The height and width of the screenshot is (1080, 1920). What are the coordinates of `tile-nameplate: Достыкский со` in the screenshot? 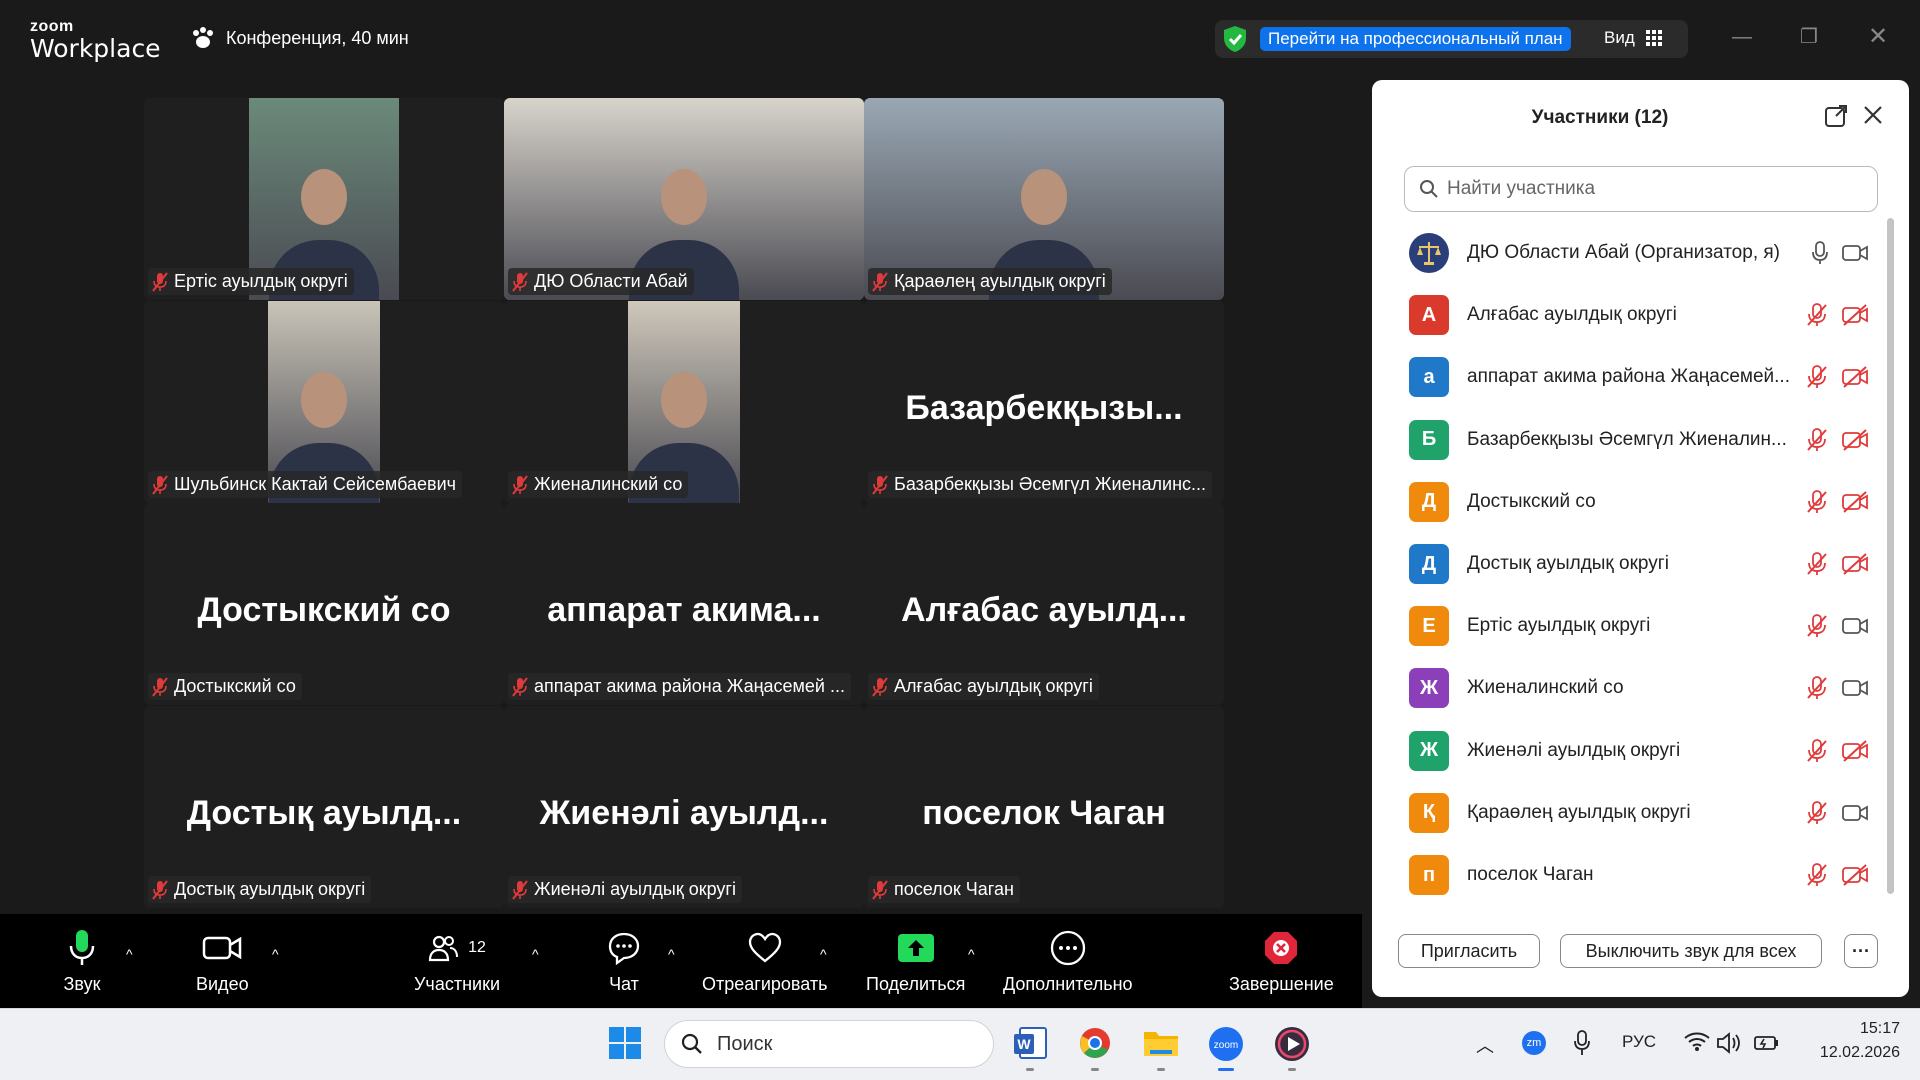 It's located at (225, 686).